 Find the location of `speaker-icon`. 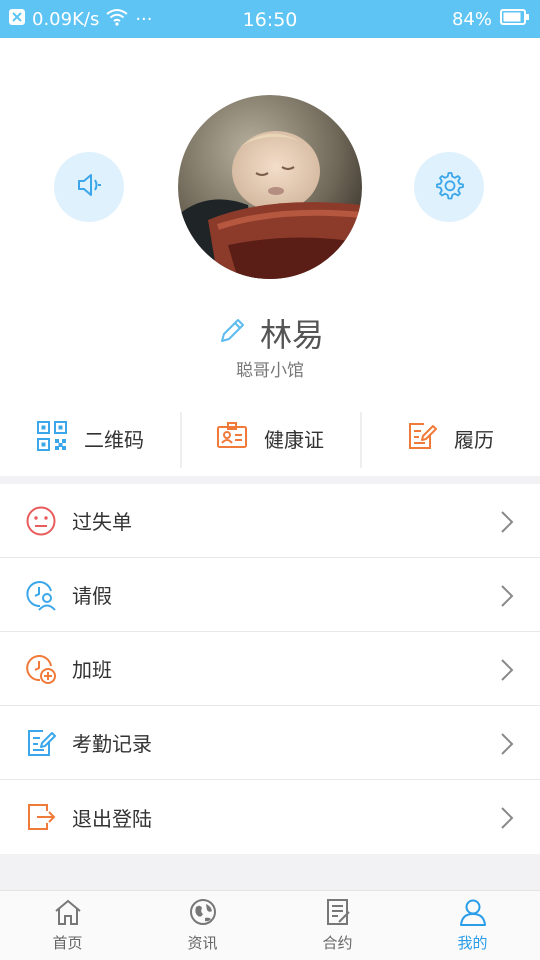

speaker-icon is located at coordinates (89, 187).